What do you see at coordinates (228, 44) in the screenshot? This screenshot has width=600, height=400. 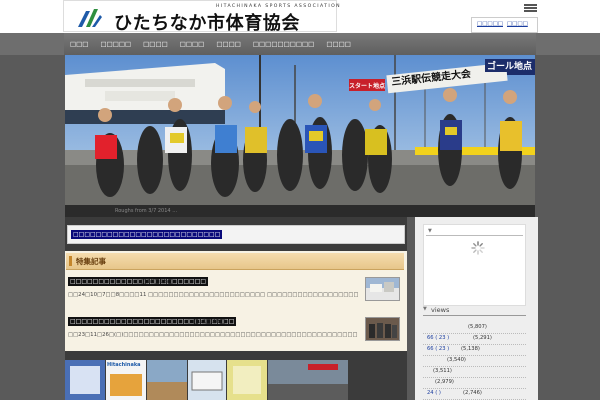 I see `nav-item-5: □□□□` at bounding box center [228, 44].